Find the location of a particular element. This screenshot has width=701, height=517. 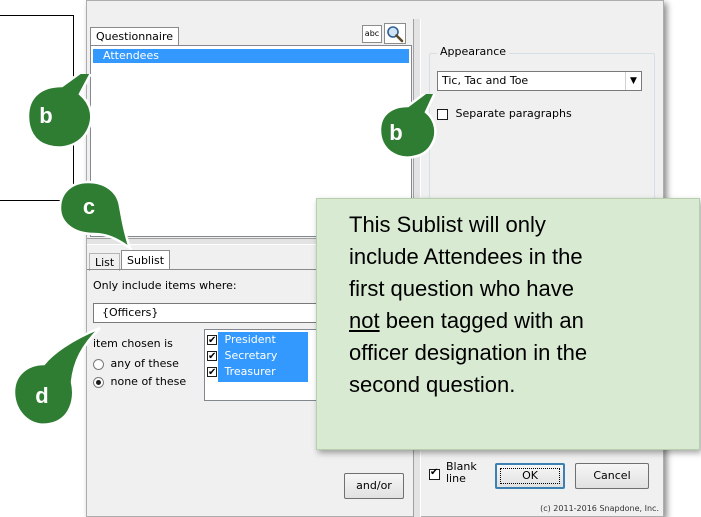

radio-none-label: none of these is located at coordinates (148, 381).